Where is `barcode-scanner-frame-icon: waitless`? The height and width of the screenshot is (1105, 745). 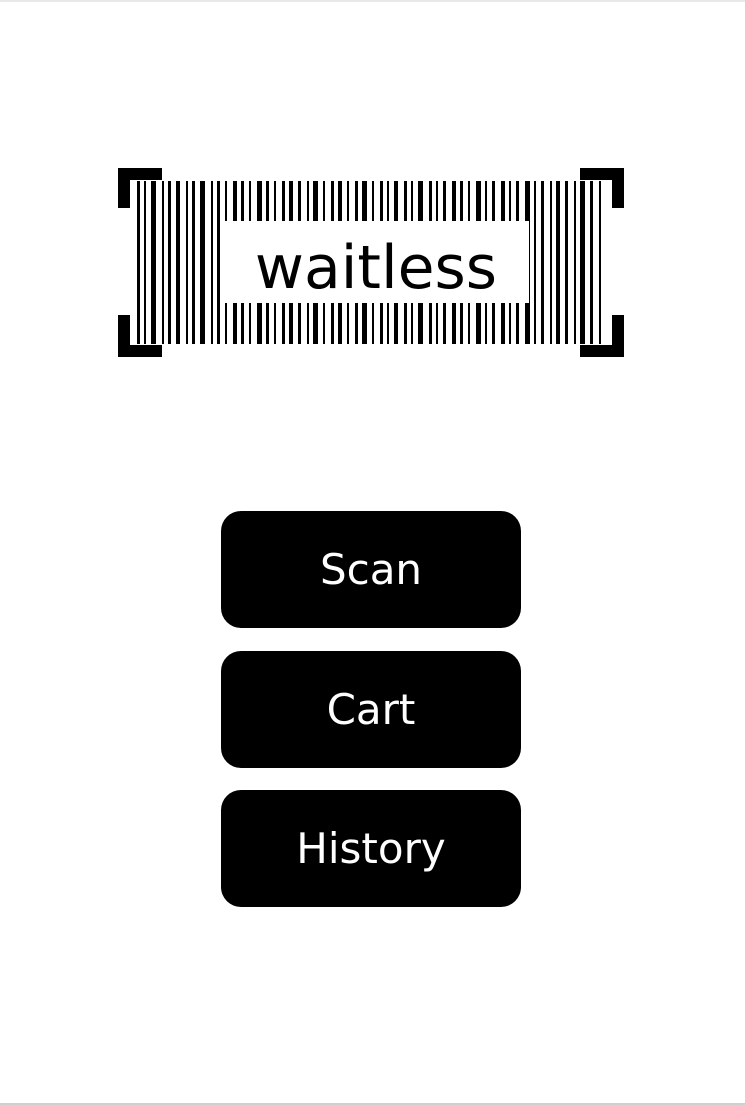
barcode-scanner-frame-icon: waitless is located at coordinates (371, 262).